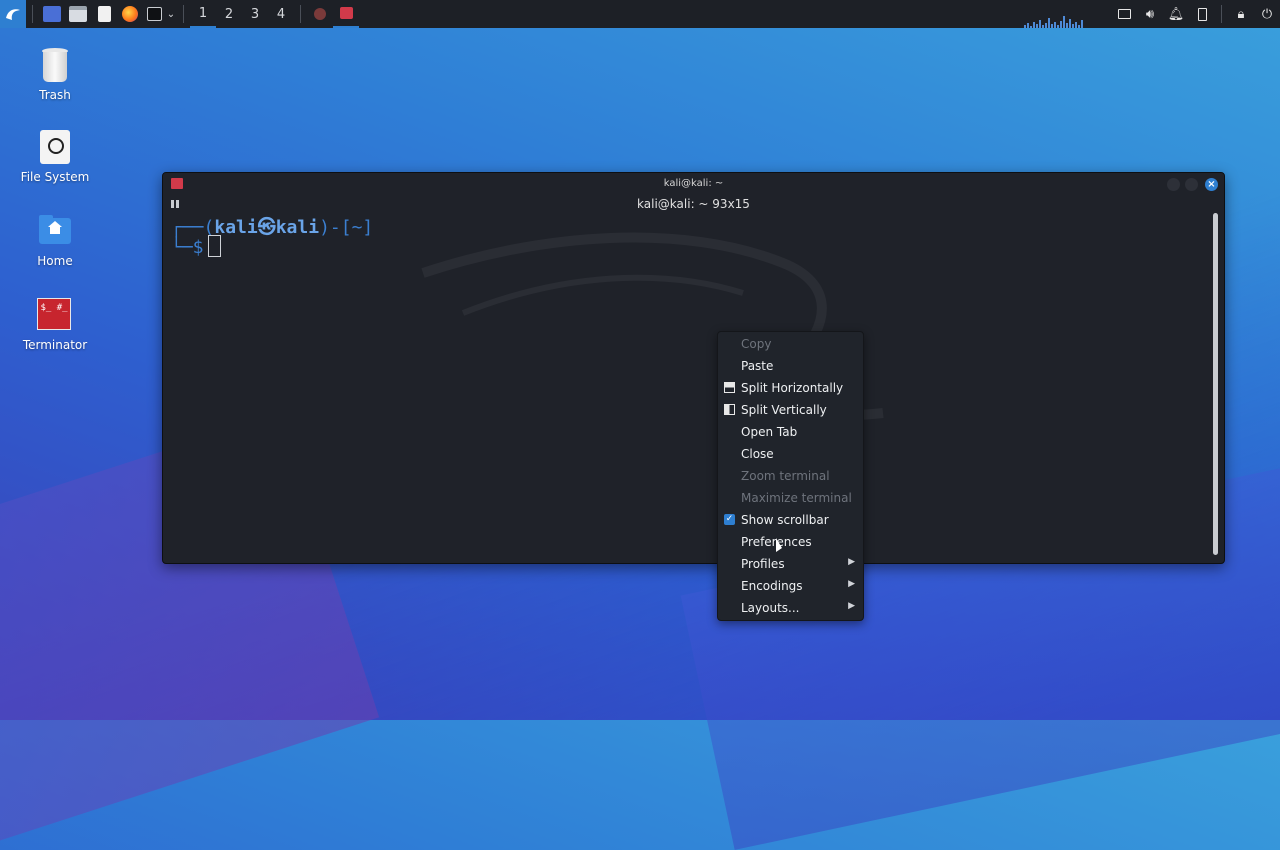 The height and width of the screenshot is (850, 1280). I want to click on taskbar-terminator-window, so click(346, 14).